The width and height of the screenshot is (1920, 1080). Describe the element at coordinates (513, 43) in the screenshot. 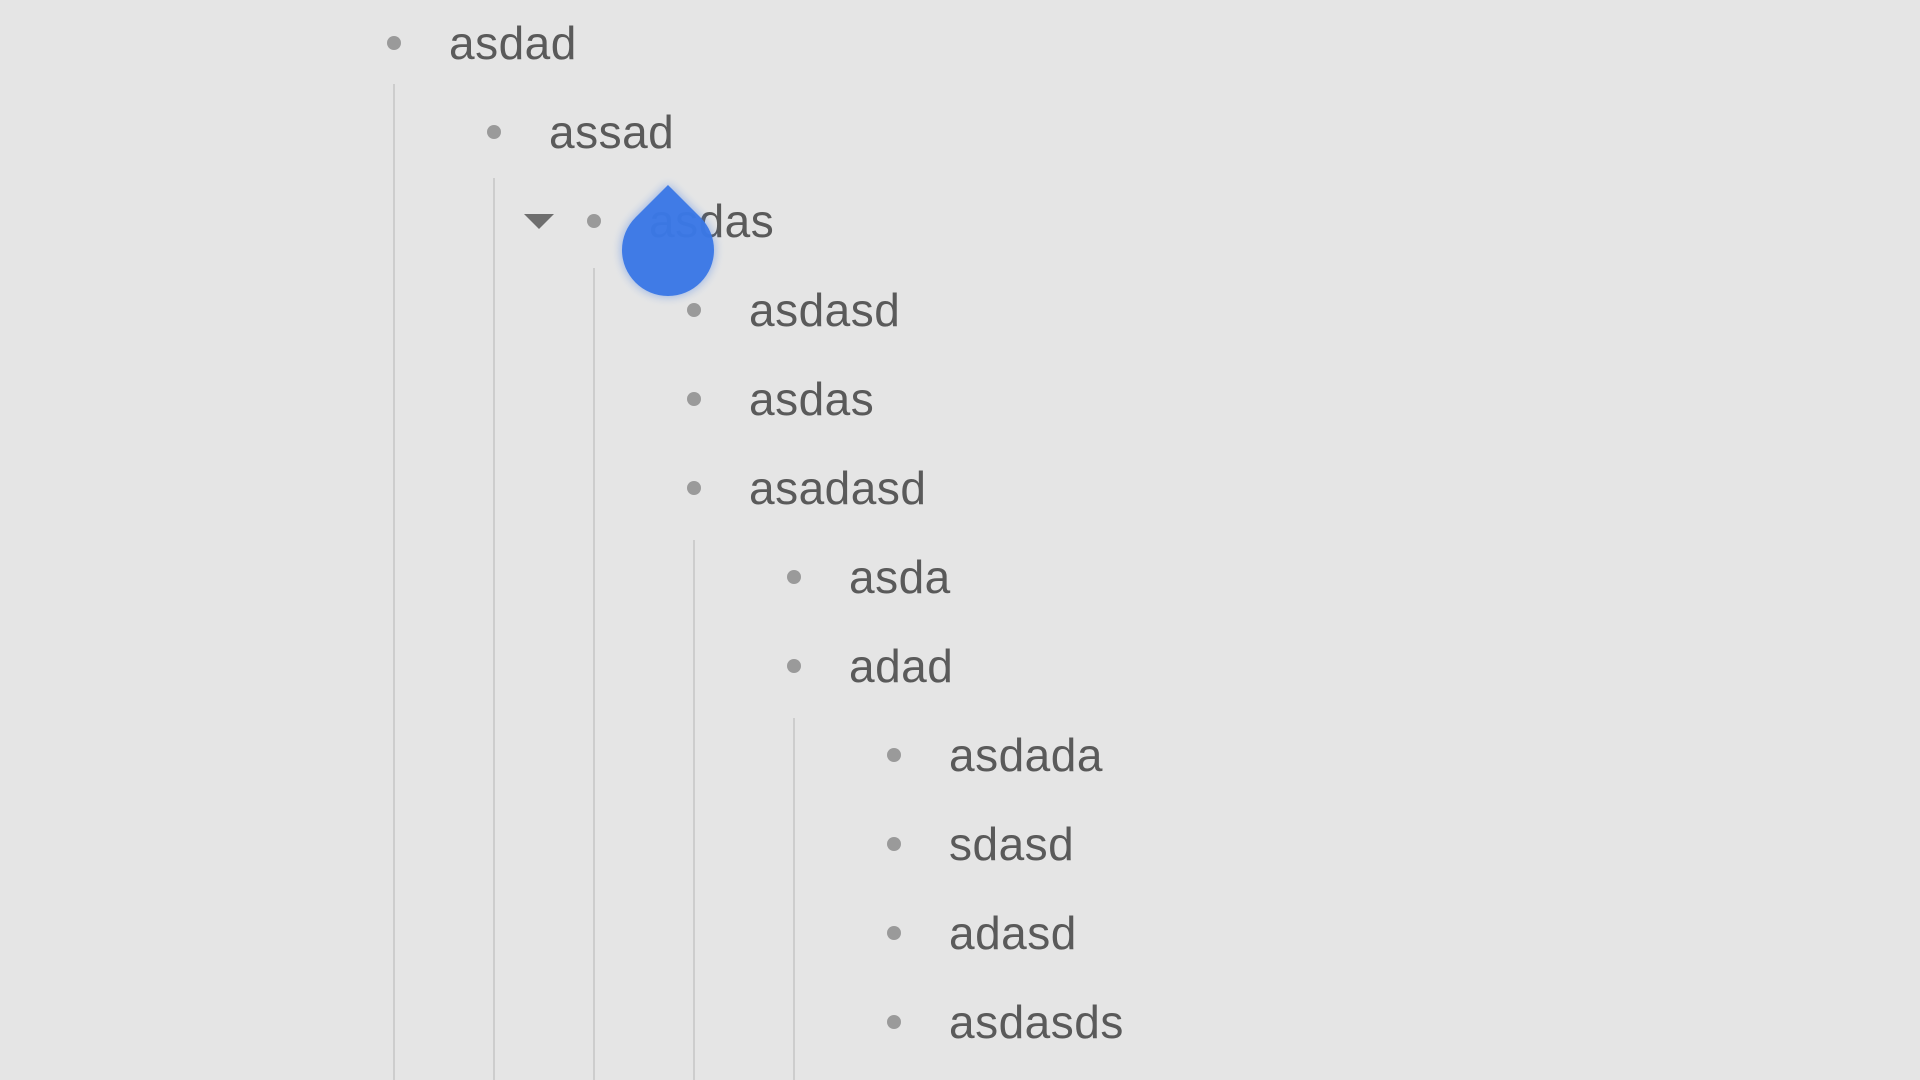

I see `outline-item-label: asdad` at that location.